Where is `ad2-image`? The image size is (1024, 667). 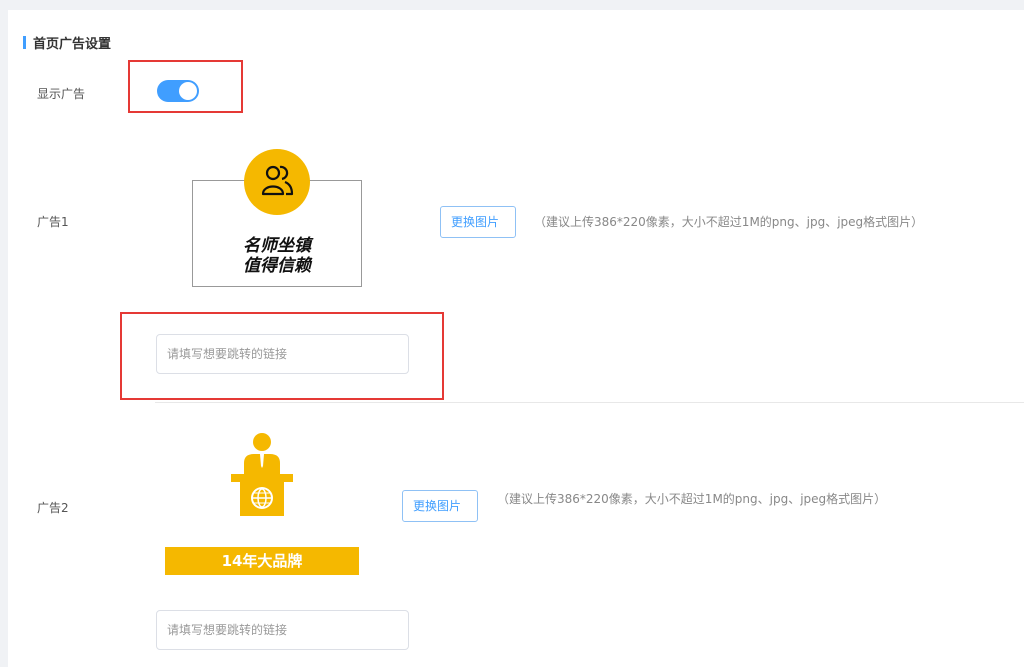
ad2-image is located at coordinates (262, 475).